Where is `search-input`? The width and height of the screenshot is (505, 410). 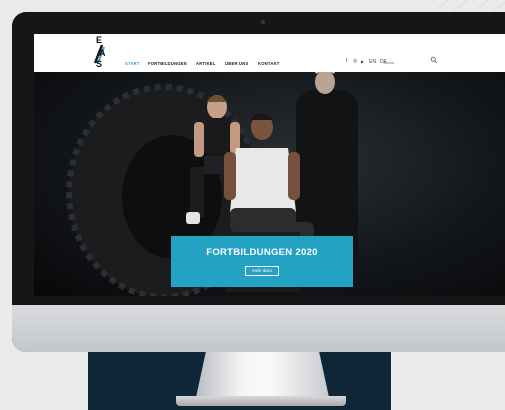
search-input is located at coordinates (408, 62).